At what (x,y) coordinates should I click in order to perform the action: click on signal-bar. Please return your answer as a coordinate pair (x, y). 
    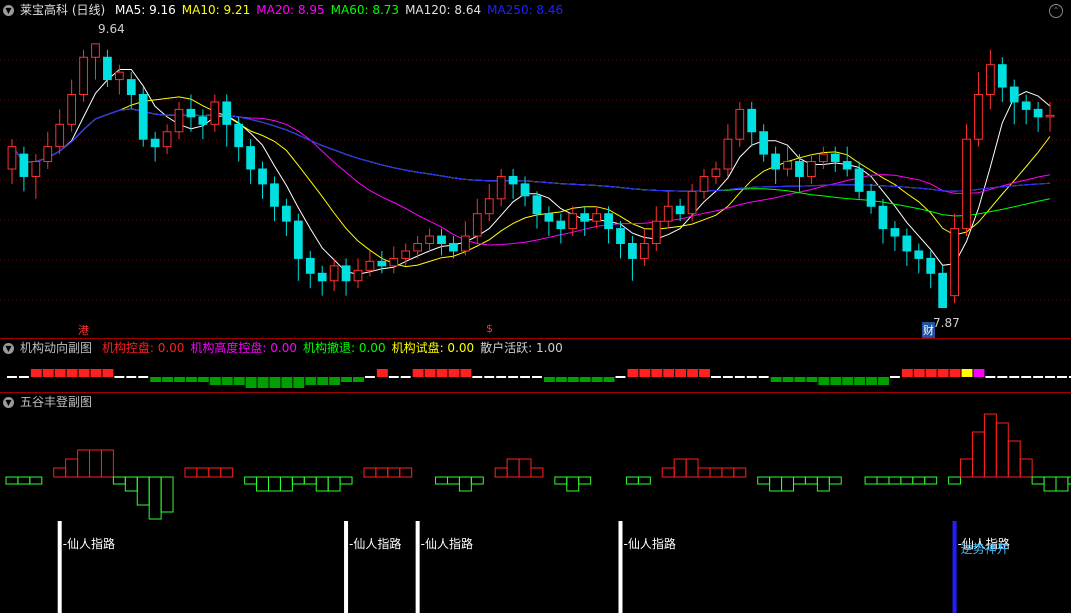
    Looking at the image, I should click on (620, 567).